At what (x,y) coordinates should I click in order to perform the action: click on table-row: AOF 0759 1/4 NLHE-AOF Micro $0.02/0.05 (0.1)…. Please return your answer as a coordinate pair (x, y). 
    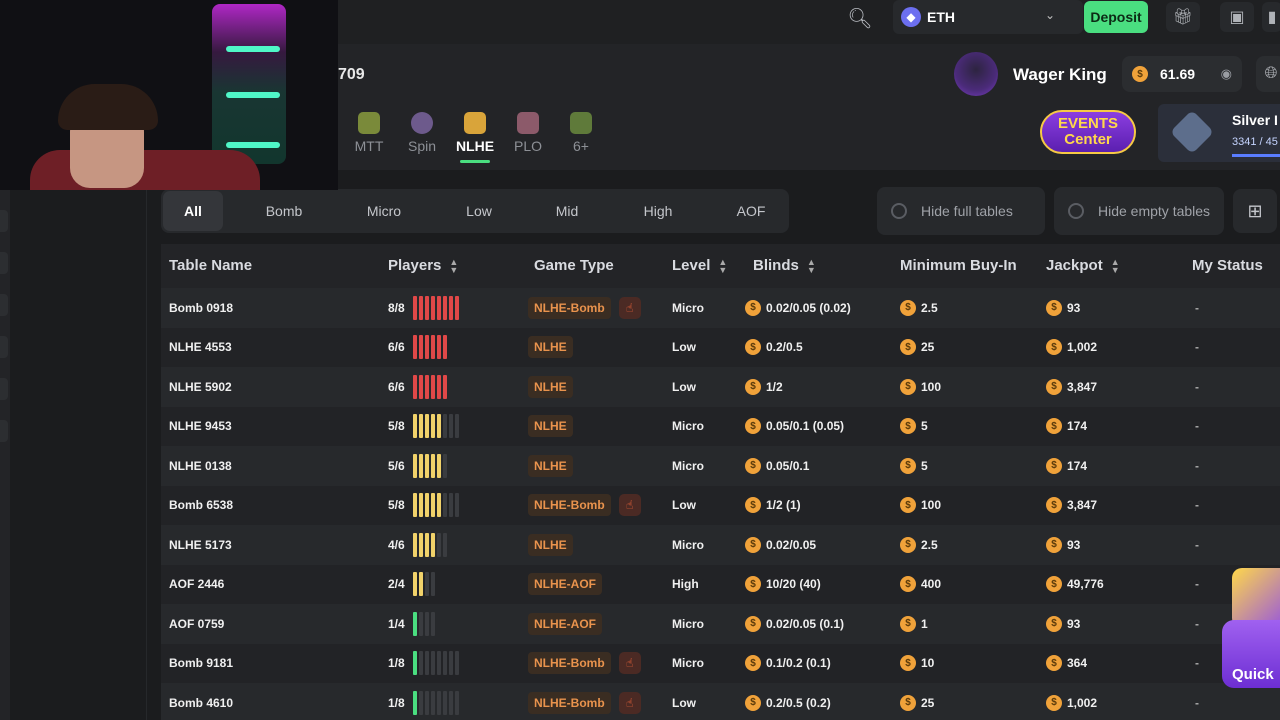
    Looking at the image, I should click on (720, 624).